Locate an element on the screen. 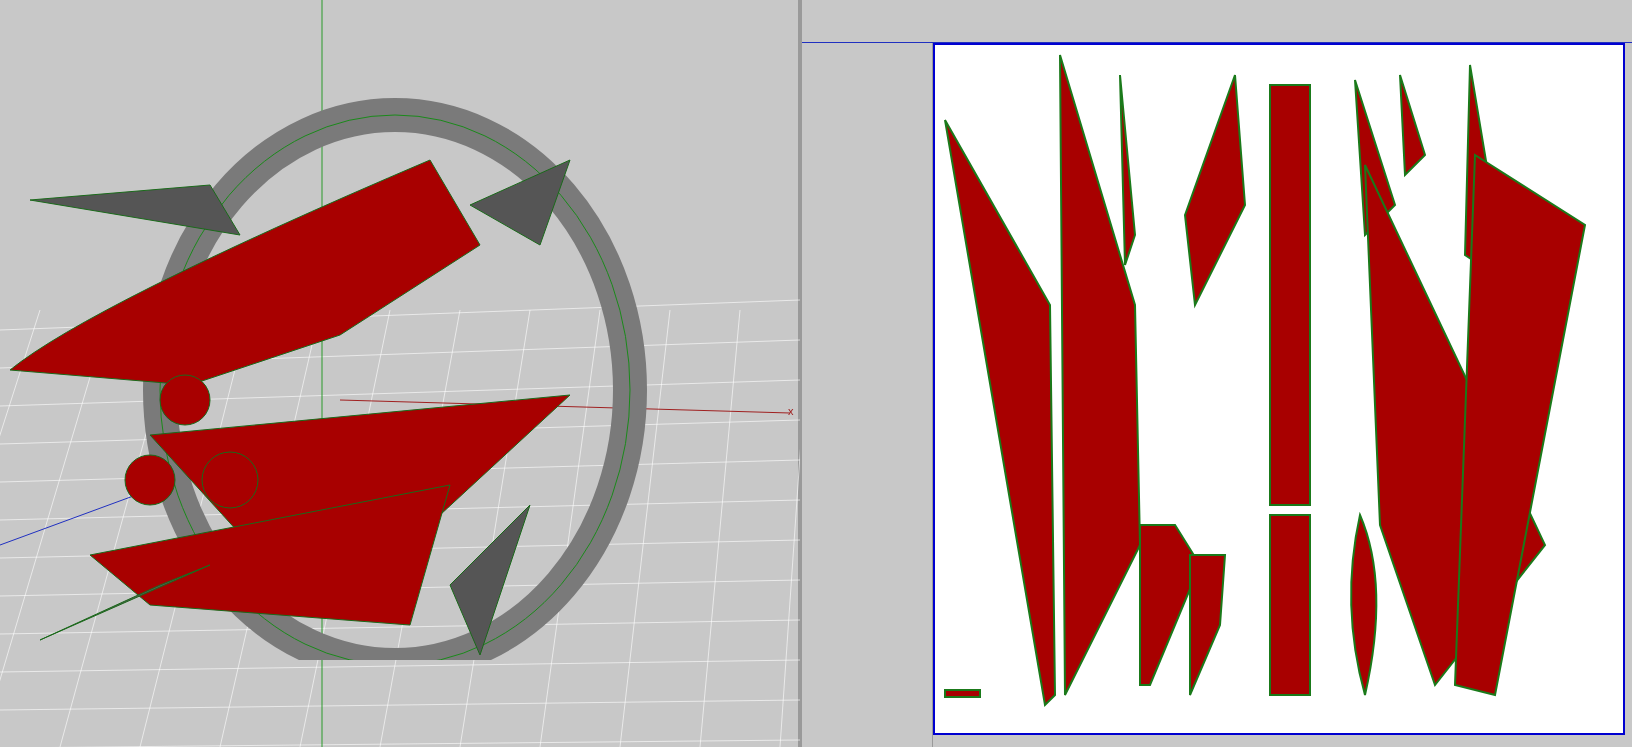  axis-label: x is located at coordinates (791, 411).